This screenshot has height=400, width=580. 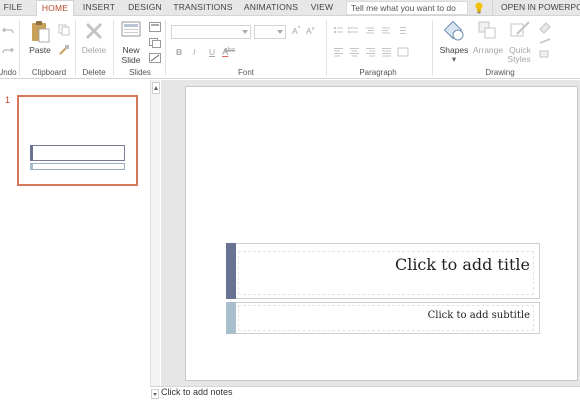 I want to click on quick-styles-icon, so click(x=520, y=30).